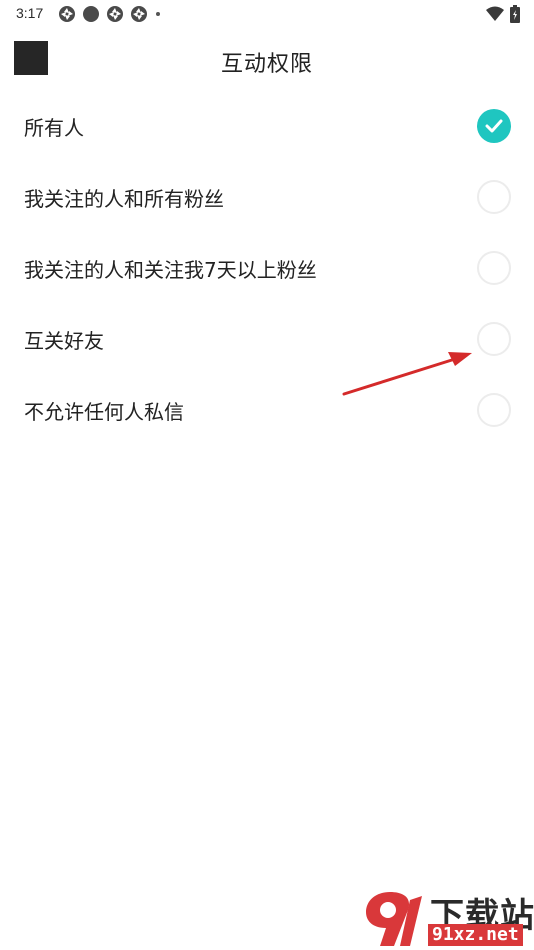  Describe the element at coordinates (266, 64) in the screenshot. I see `page-title: 互动权限` at that location.